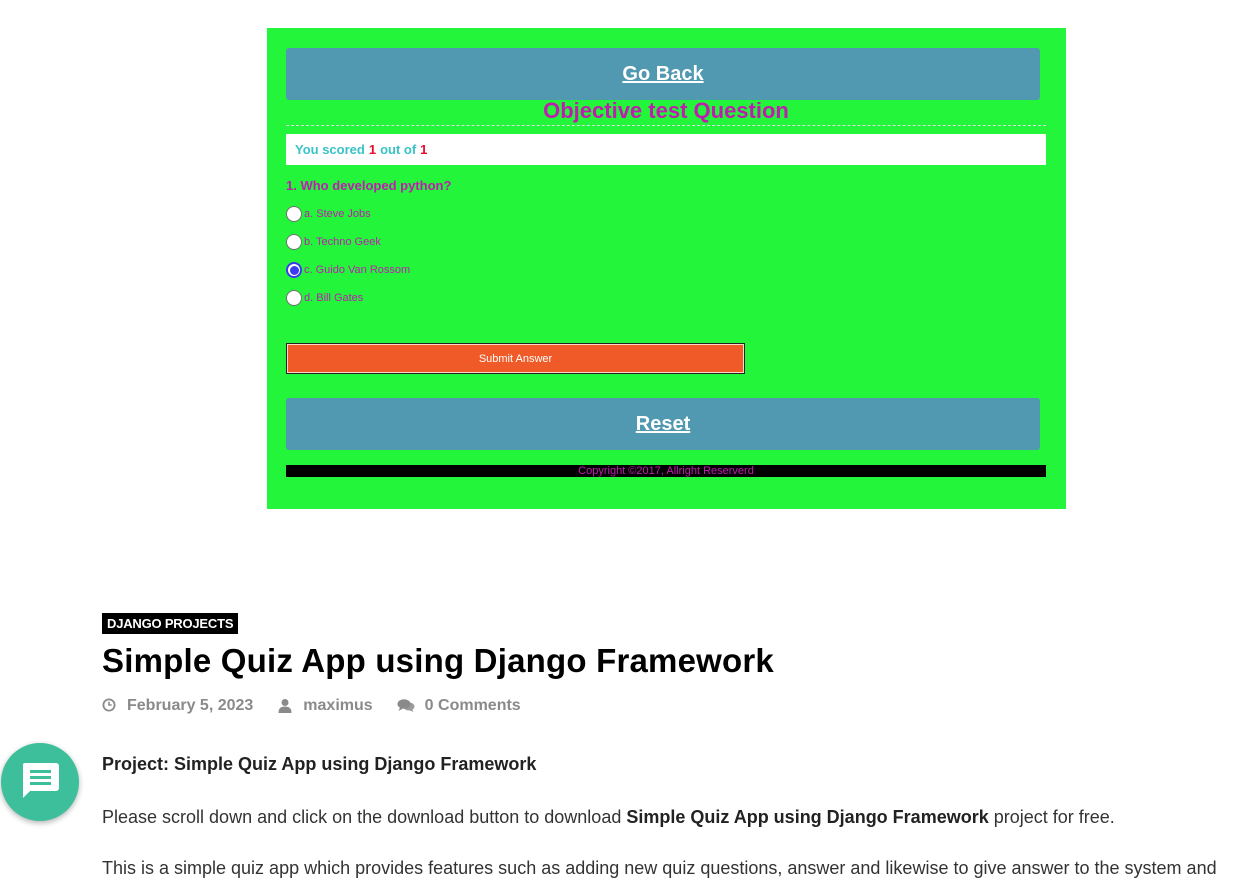 The height and width of the screenshot is (879, 1250). I want to click on radio-button-selected, so click(294, 270).